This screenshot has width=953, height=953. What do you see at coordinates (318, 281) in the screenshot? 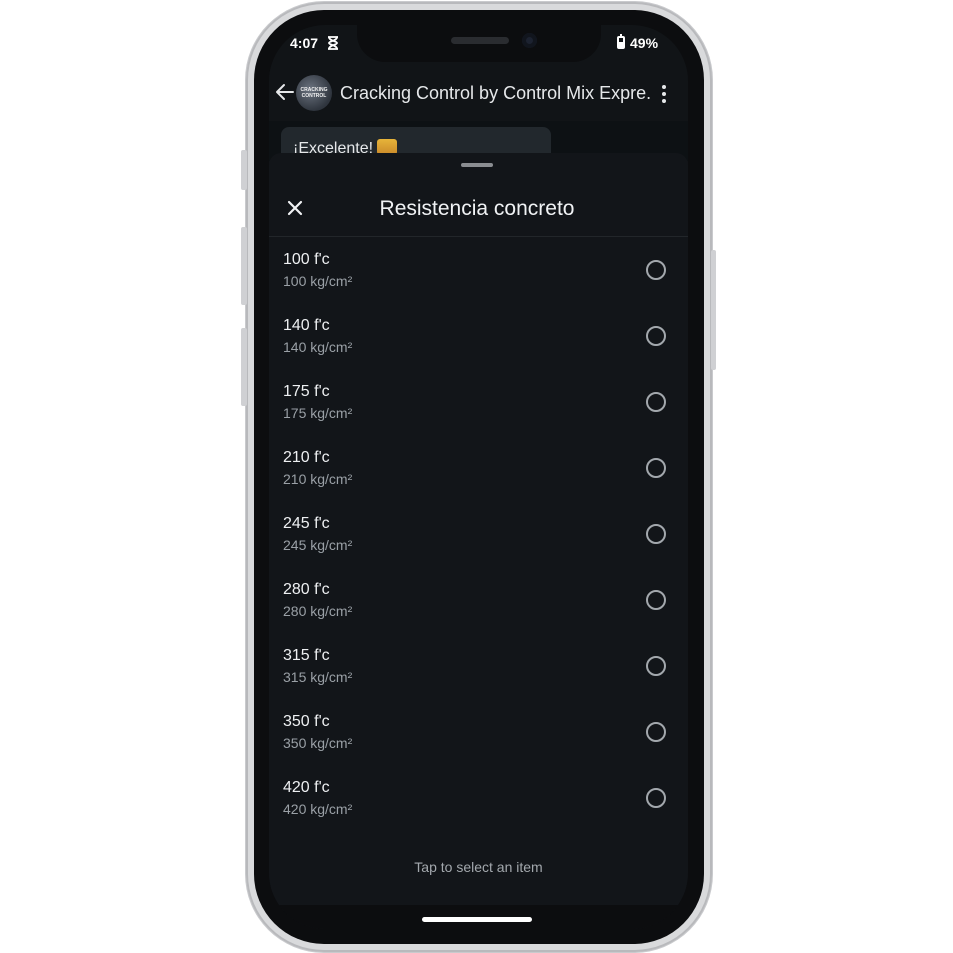
I see `option-value: 100 kg/cm²` at bounding box center [318, 281].